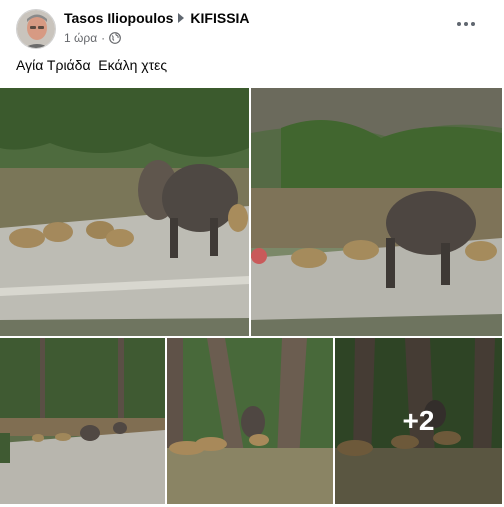 This screenshot has width=504, height=507. What do you see at coordinates (466, 24) in the screenshot?
I see `more-options-icon` at bounding box center [466, 24].